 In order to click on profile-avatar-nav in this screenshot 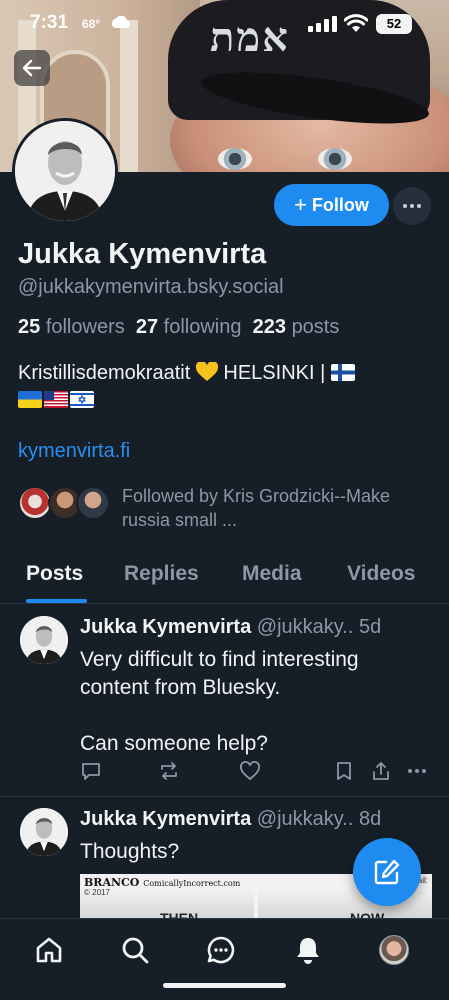, I will do `click(394, 950)`.